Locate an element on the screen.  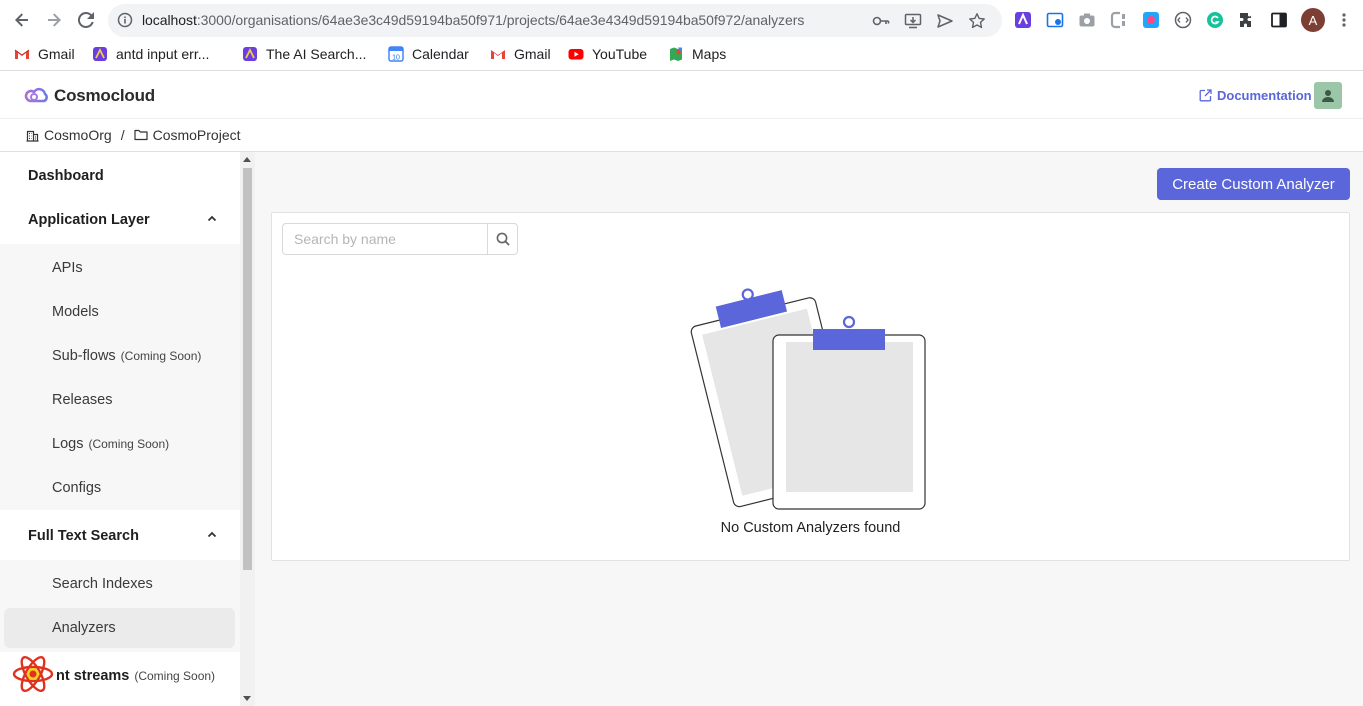
calendar-icon: 10 is located at coordinates (396, 54).